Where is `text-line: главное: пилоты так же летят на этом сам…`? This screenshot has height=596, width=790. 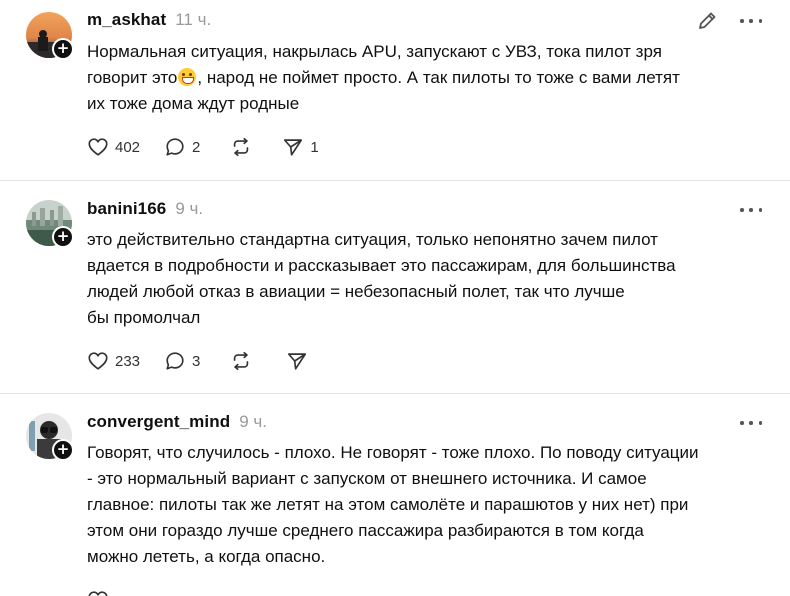
text-line: главное: пилоты так же летят на этом сам… is located at coordinates (388, 504).